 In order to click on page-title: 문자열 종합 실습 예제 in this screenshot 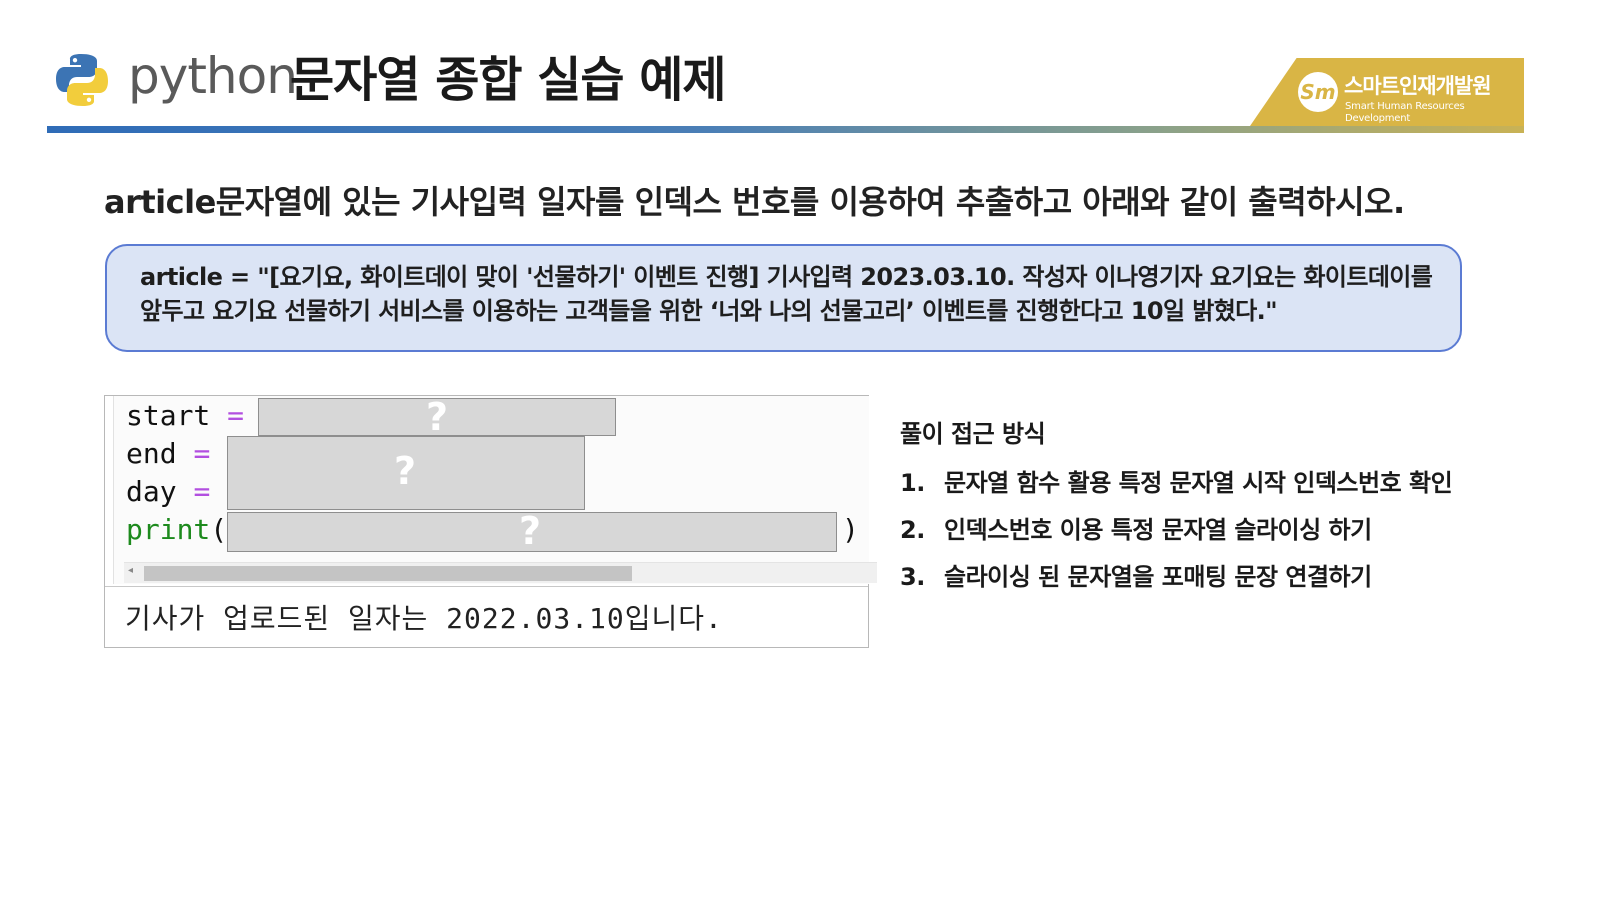, I will do `click(508, 80)`.